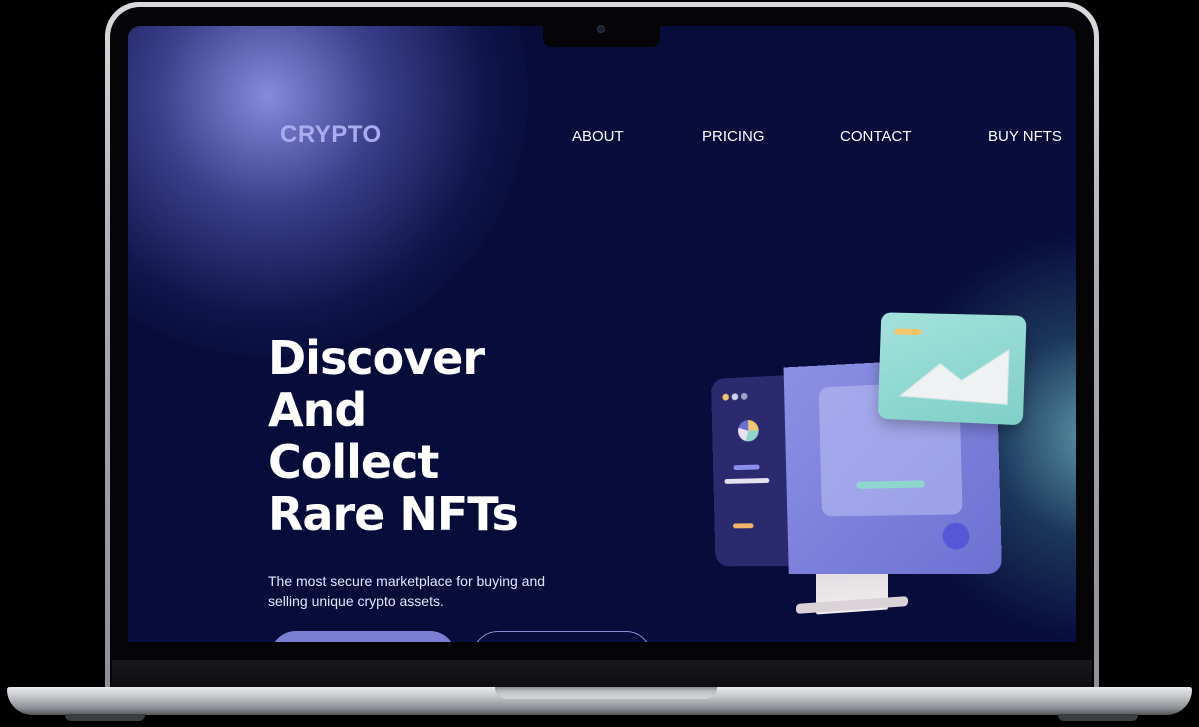  I want to click on nav-contact: CONTACT, so click(875, 136).